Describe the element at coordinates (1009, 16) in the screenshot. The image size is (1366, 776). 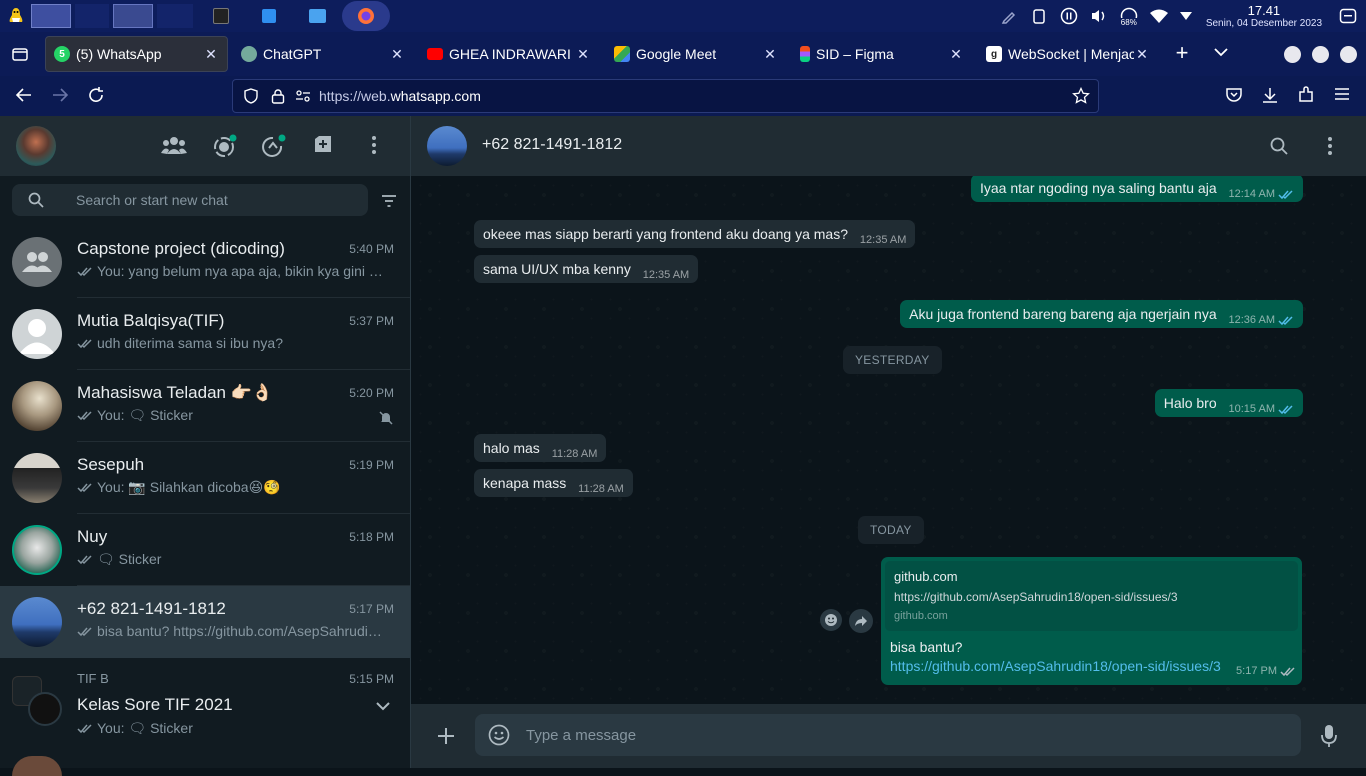
I see `pen-icon` at that location.